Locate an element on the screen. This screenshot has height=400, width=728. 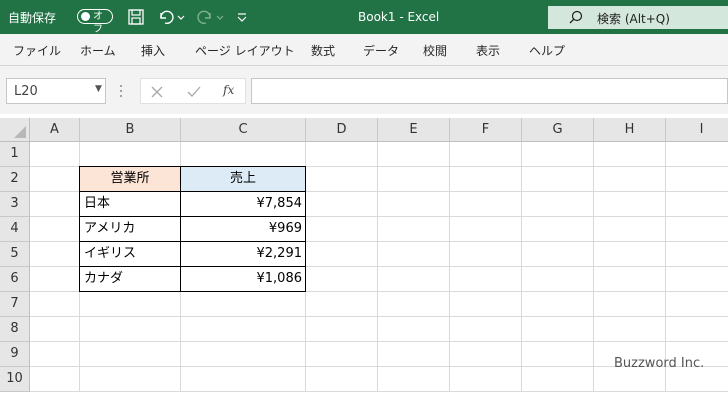
undo-dropdown-icon is located at coordinates (181, 17).